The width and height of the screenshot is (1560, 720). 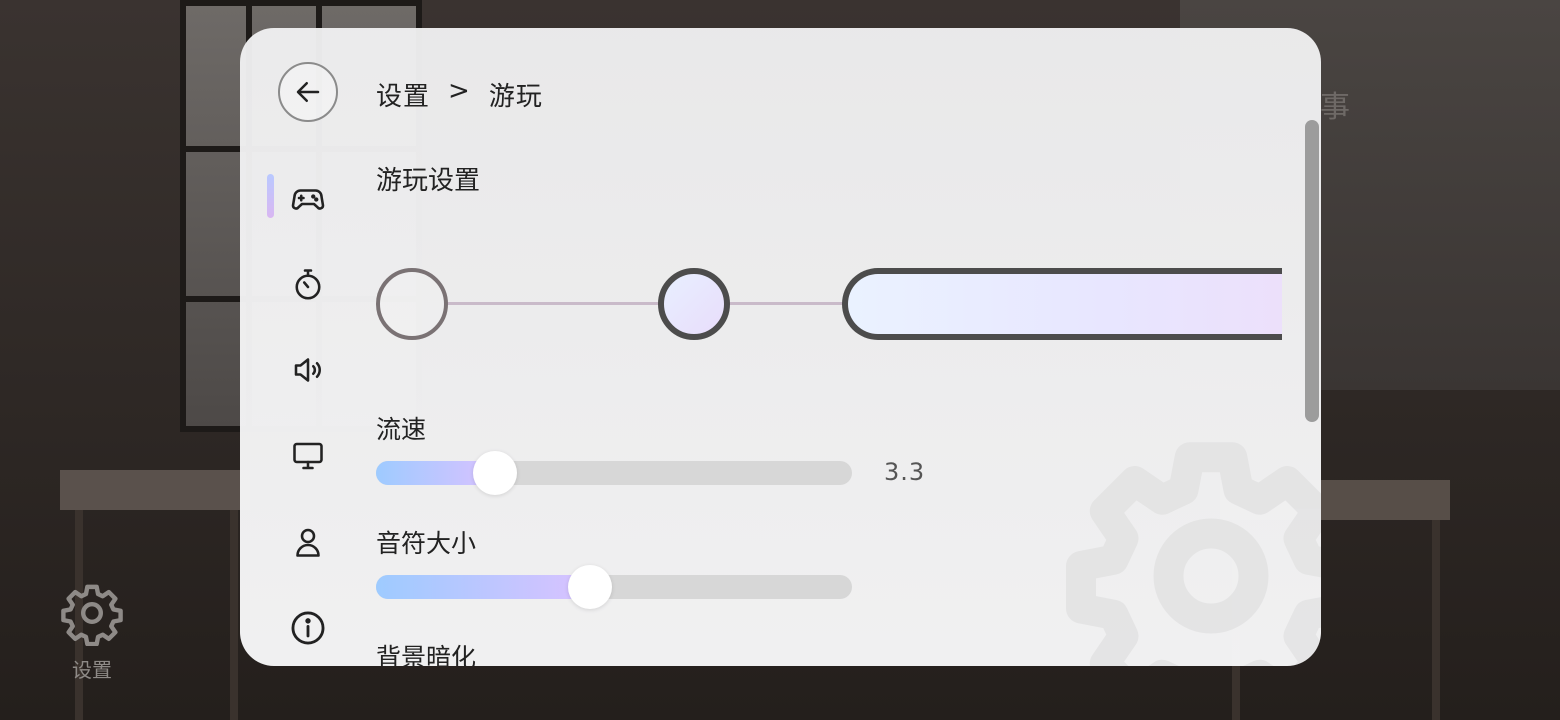 What do you see at coordinates (270, 196) in the screenshot?
I see `nav-active-indicator` at bounding box center [270, 196].